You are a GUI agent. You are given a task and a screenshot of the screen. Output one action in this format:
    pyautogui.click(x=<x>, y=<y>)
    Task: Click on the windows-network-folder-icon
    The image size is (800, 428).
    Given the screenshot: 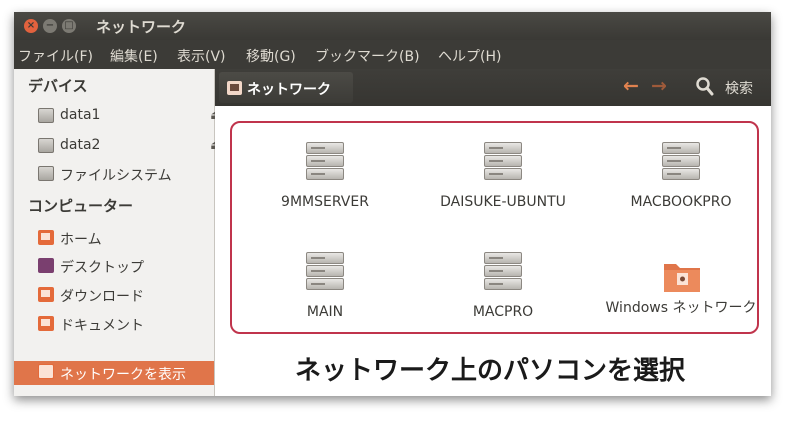 What is the action you would take?
    pyautogui.click(x=682, y=278)
    